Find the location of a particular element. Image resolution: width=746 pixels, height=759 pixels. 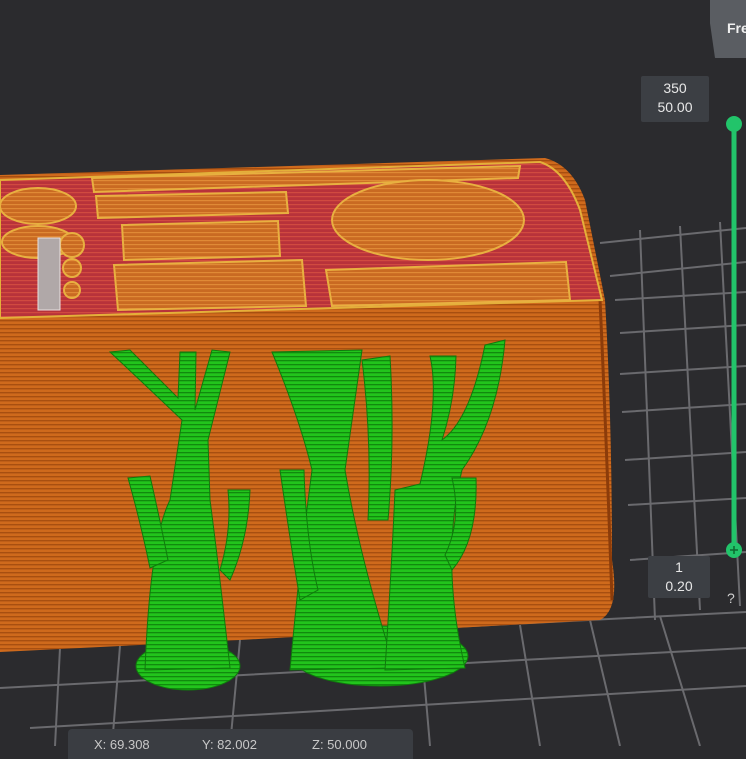

layer-slider is located at coordinates (734, 337).